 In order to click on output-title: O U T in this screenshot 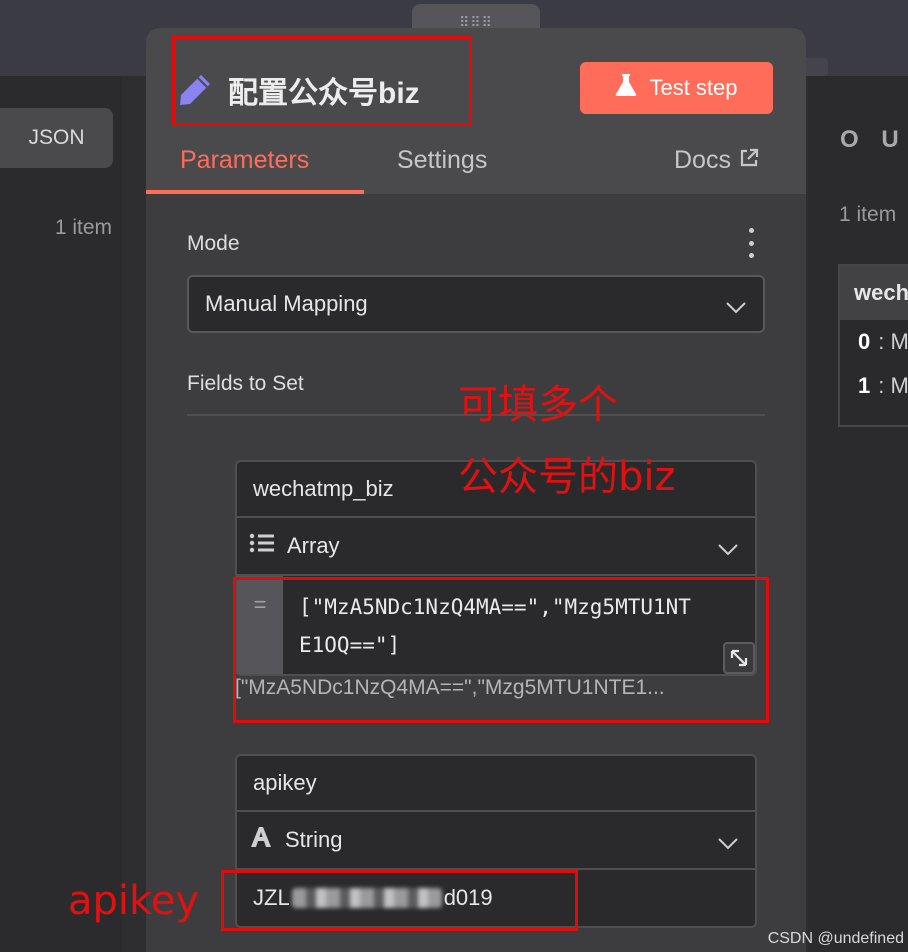, I will do `click(874, 139)`.